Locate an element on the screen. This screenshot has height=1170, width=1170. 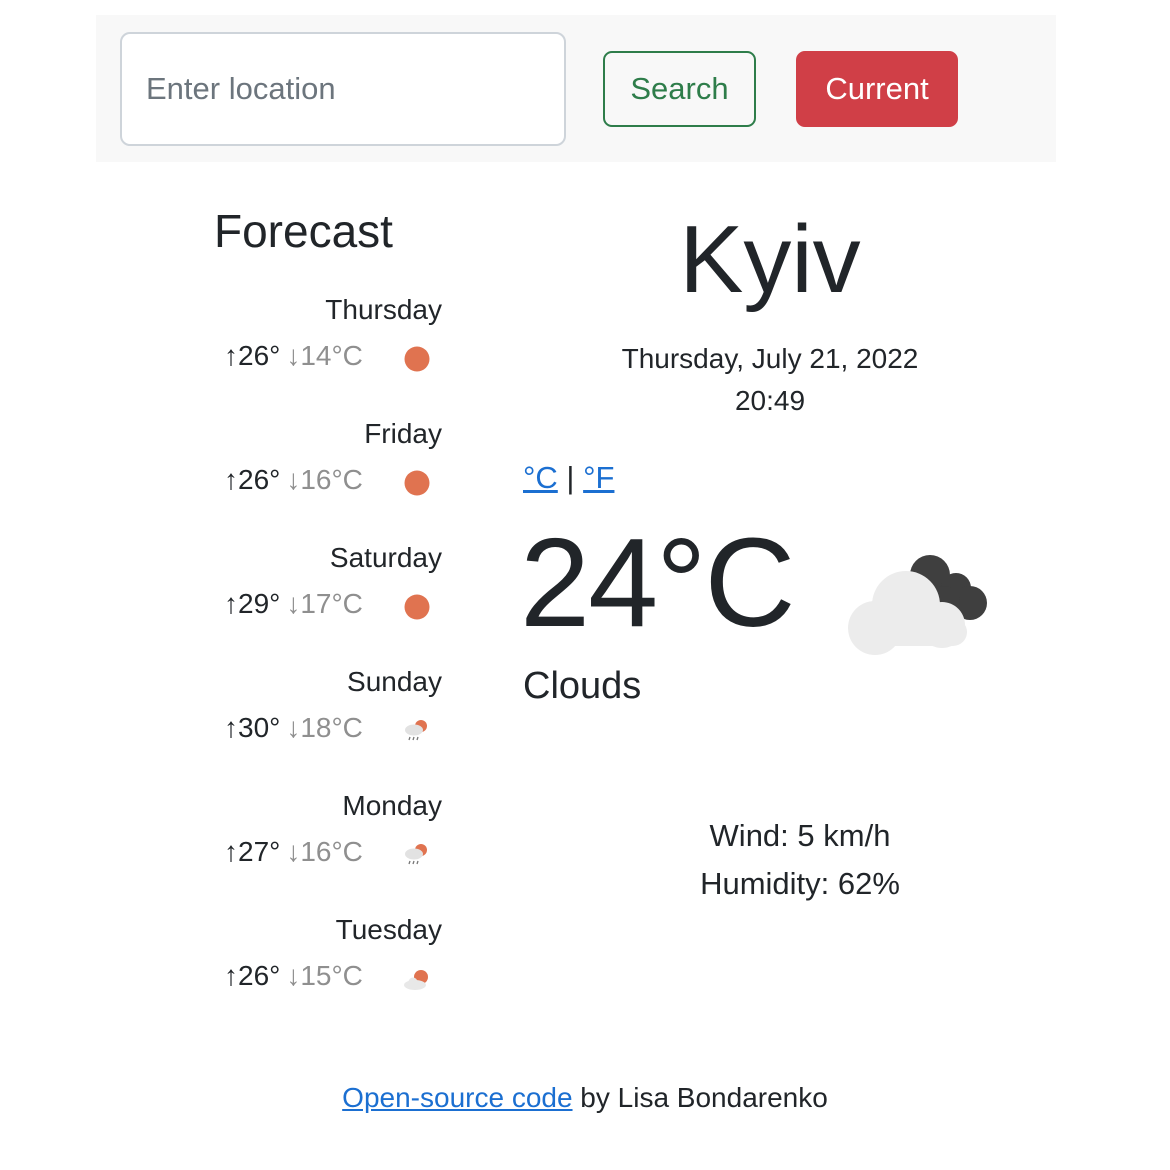
unit-switch: °C | °F is located at coordinates (568, 478).